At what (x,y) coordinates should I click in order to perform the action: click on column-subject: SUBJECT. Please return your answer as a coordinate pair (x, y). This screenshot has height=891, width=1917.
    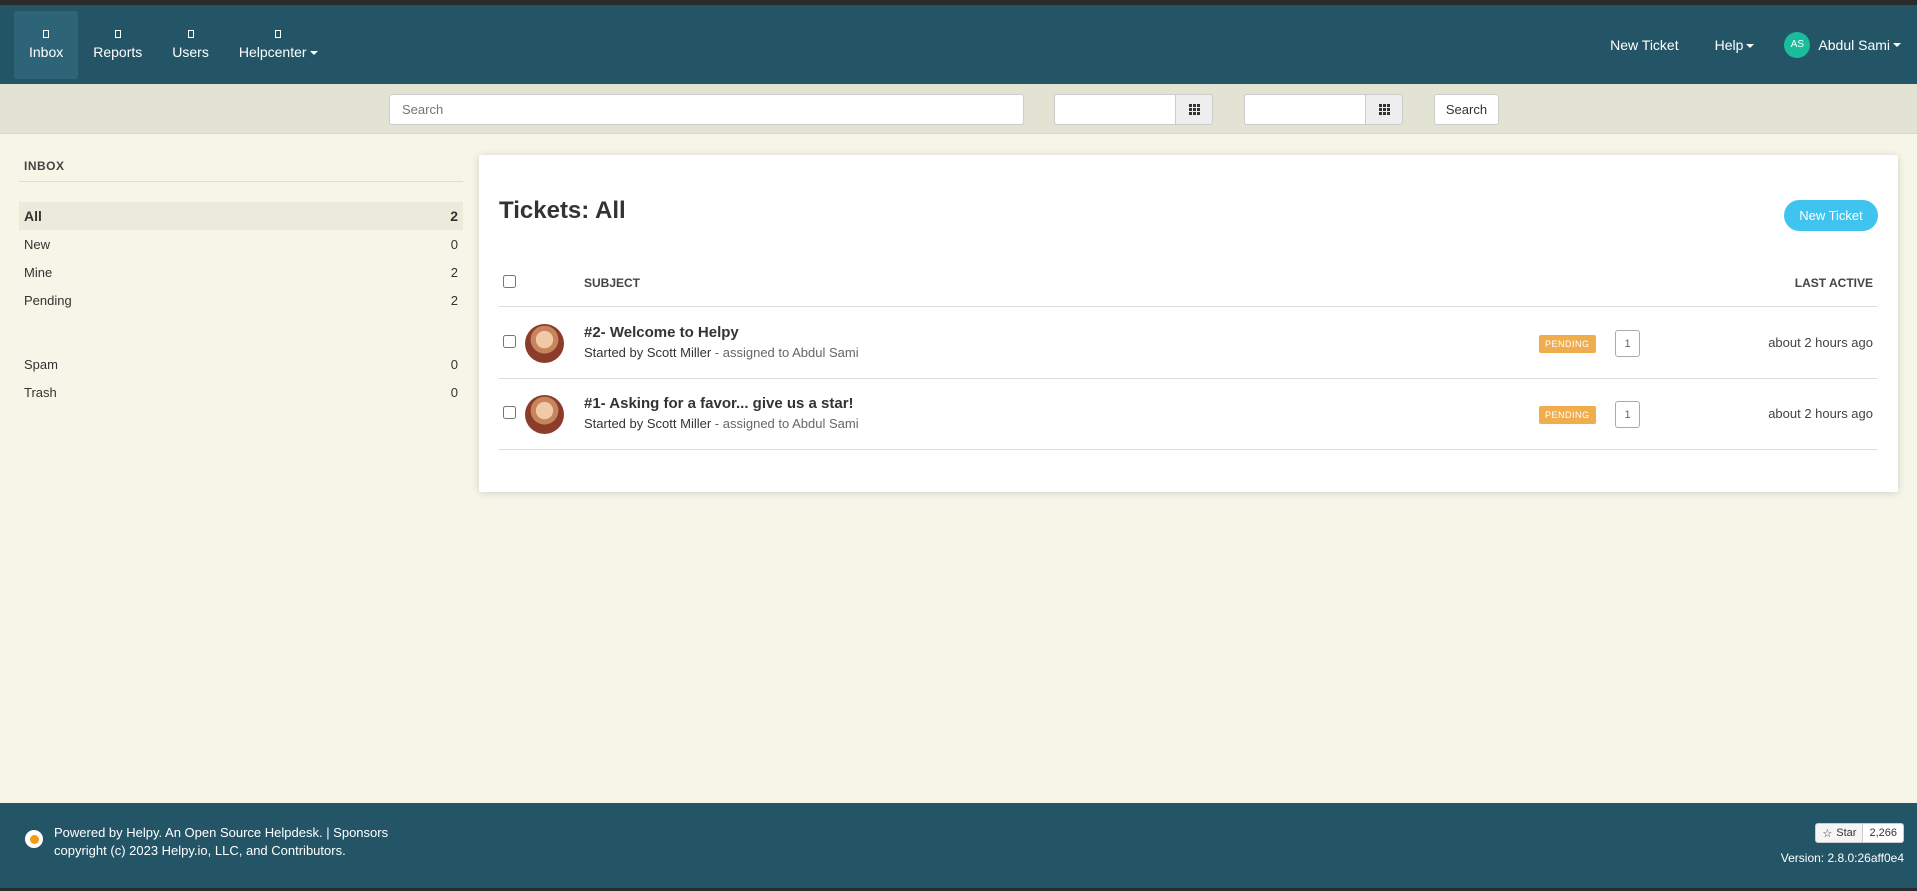
    Looking at the image, I should click on (612, 283).